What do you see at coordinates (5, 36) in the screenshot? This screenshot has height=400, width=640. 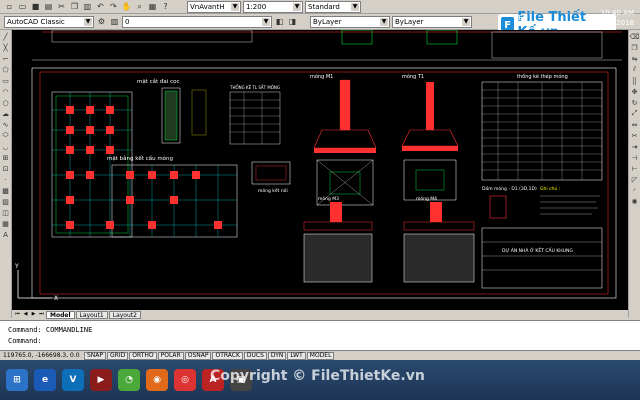 I see `line-icon: ╱` at bounding box center [5, 36].